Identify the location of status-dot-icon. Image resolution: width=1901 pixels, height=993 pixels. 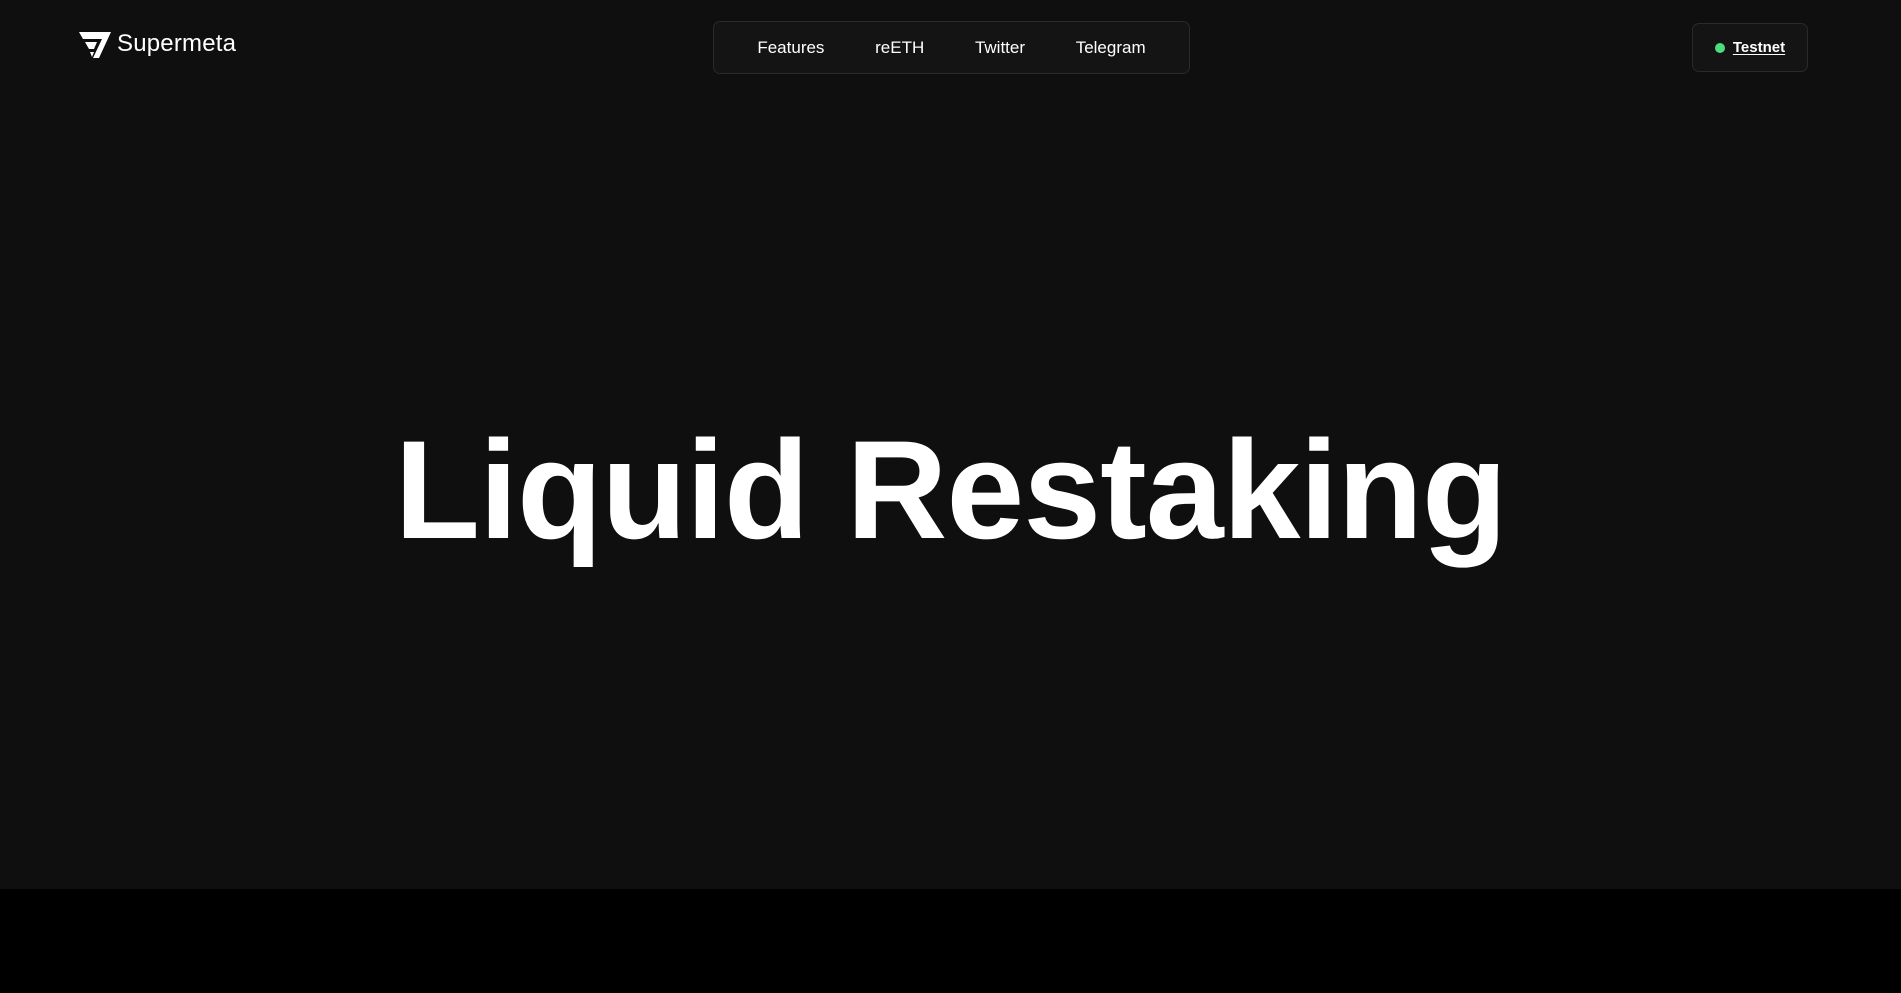
(1719, 47).